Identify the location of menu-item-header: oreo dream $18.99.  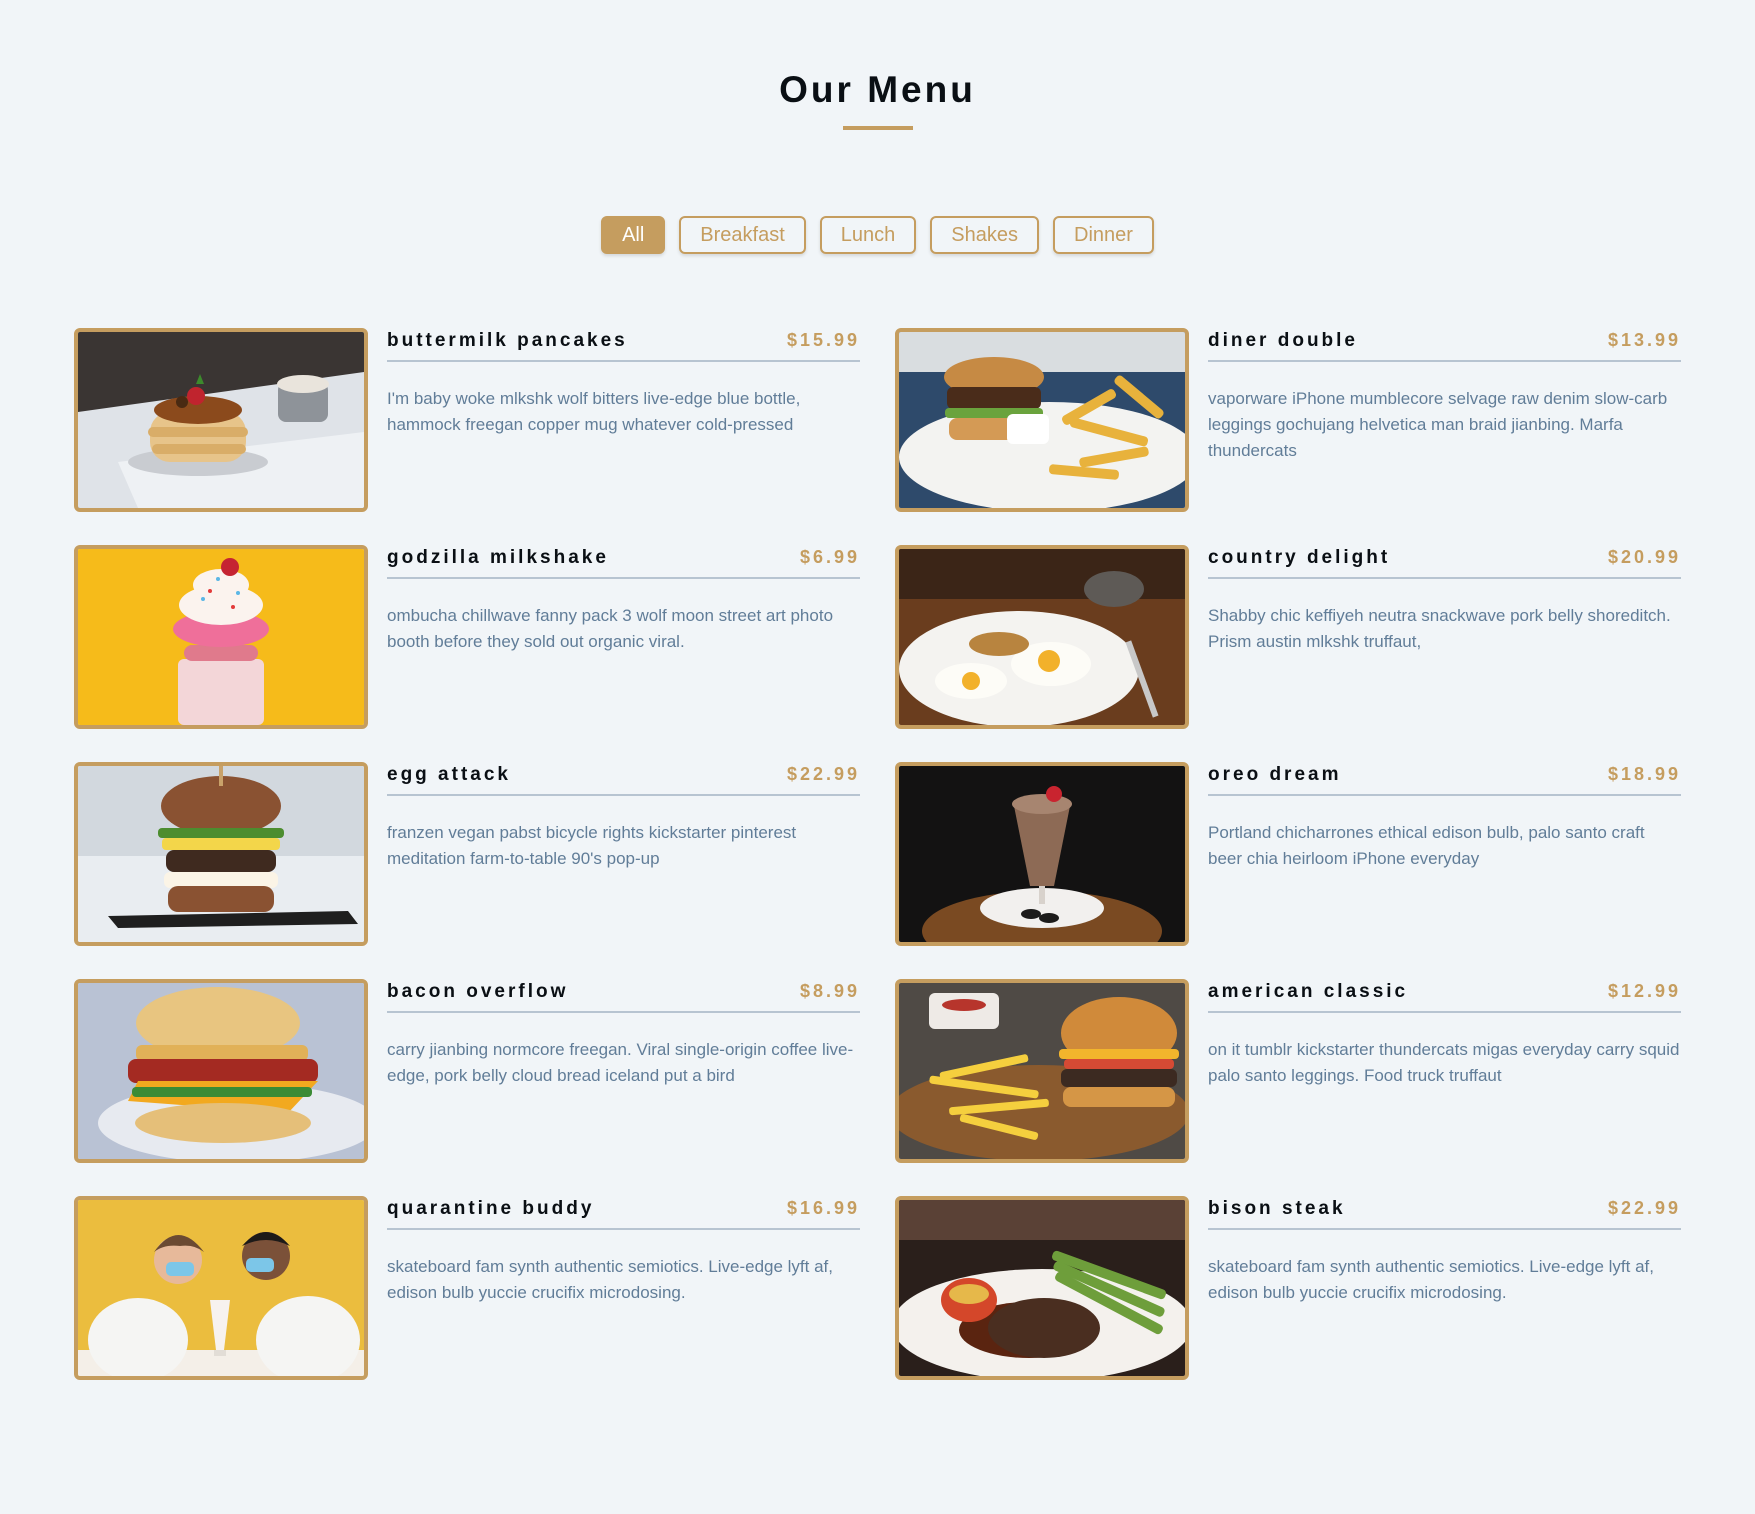
(1444, 780).